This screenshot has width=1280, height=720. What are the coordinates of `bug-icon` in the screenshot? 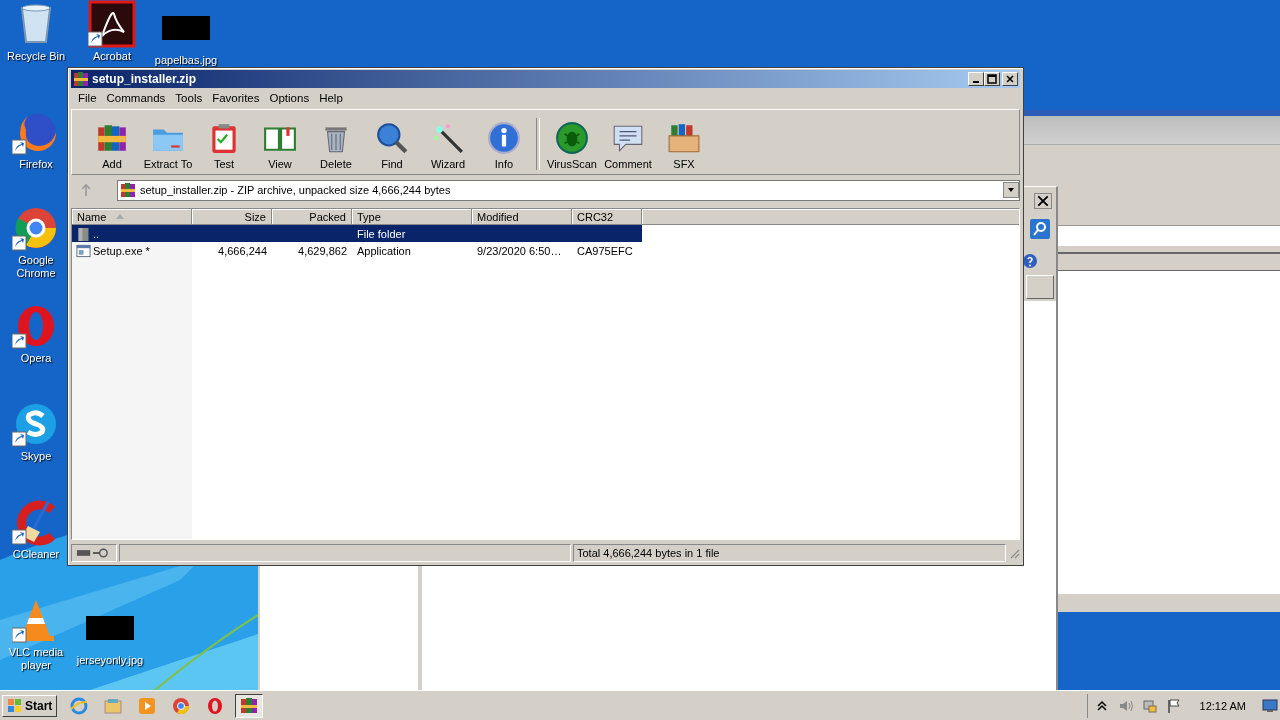 It's located at (572, 138).